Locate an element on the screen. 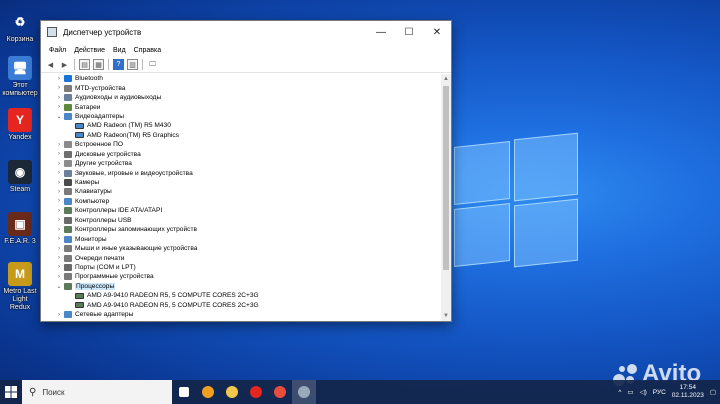  tree-category: › Bluetooth is located at coordinates (242, 78).